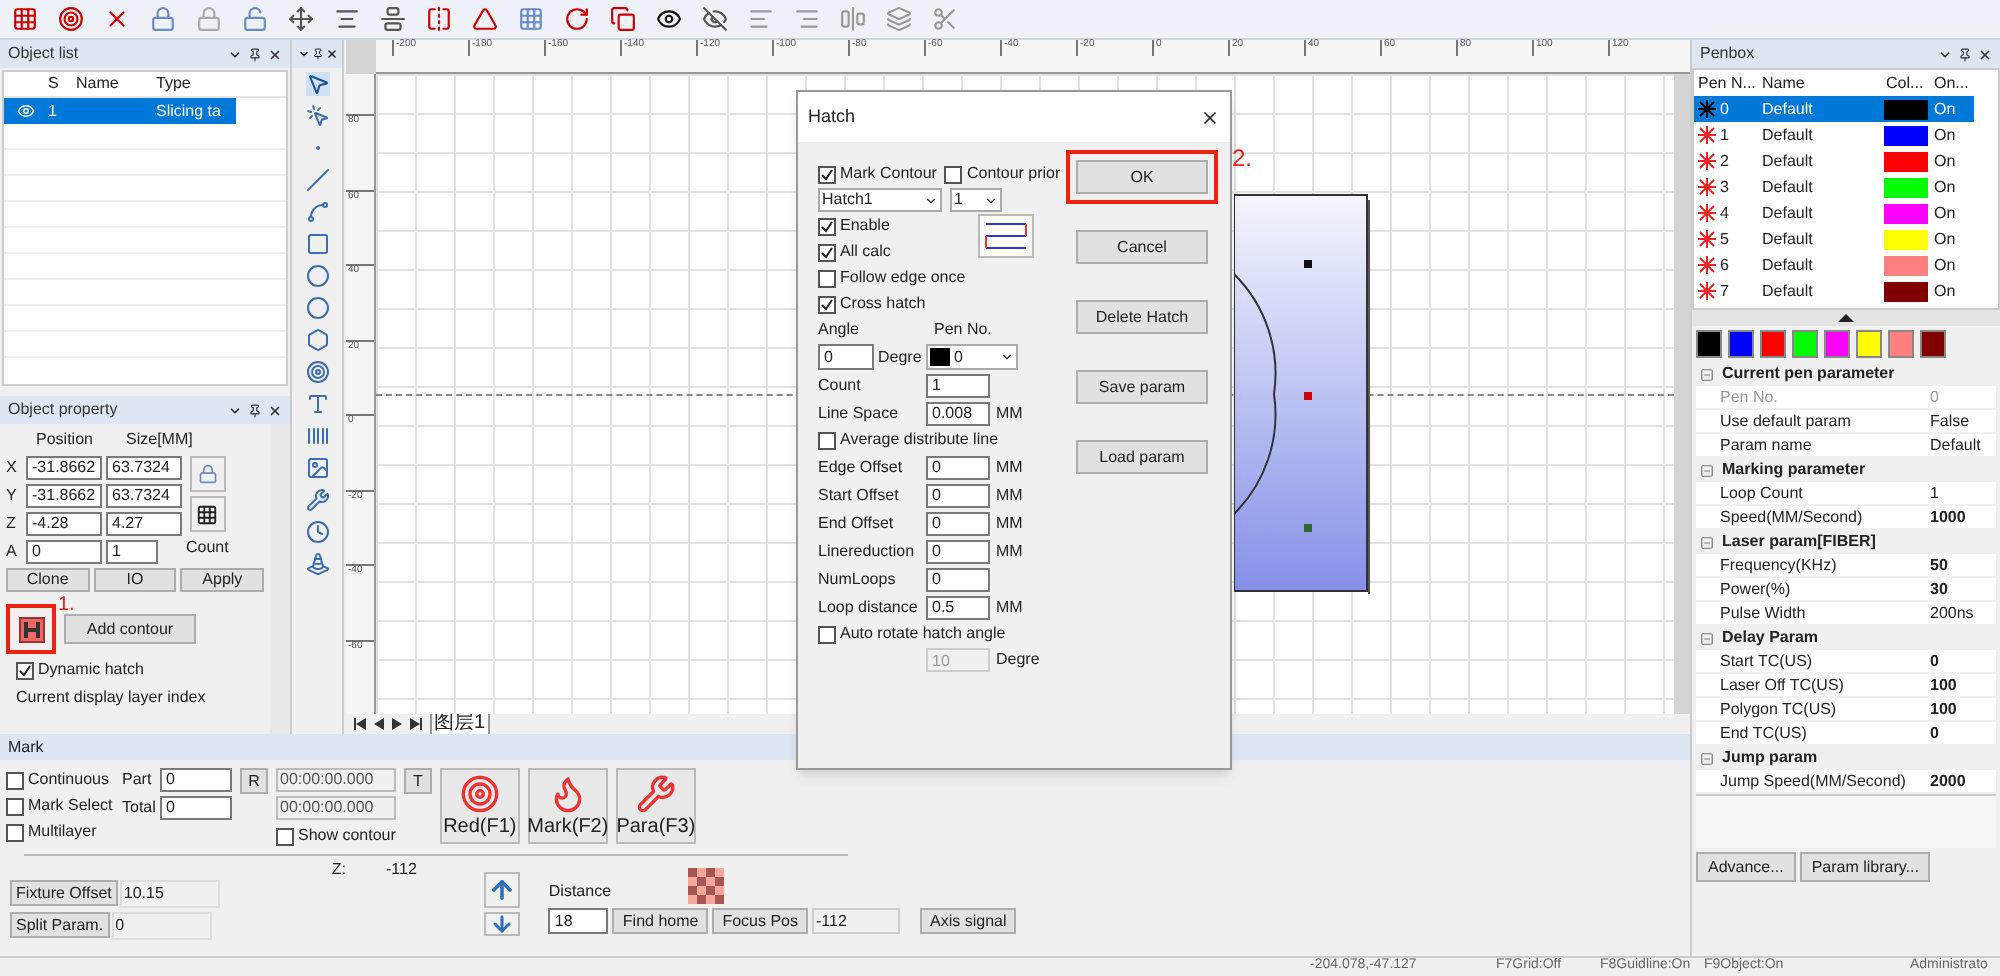  Describe the element at coordinates (1834, 291) in the screenshot. I see `pen-row: 7 Default On` at that location.